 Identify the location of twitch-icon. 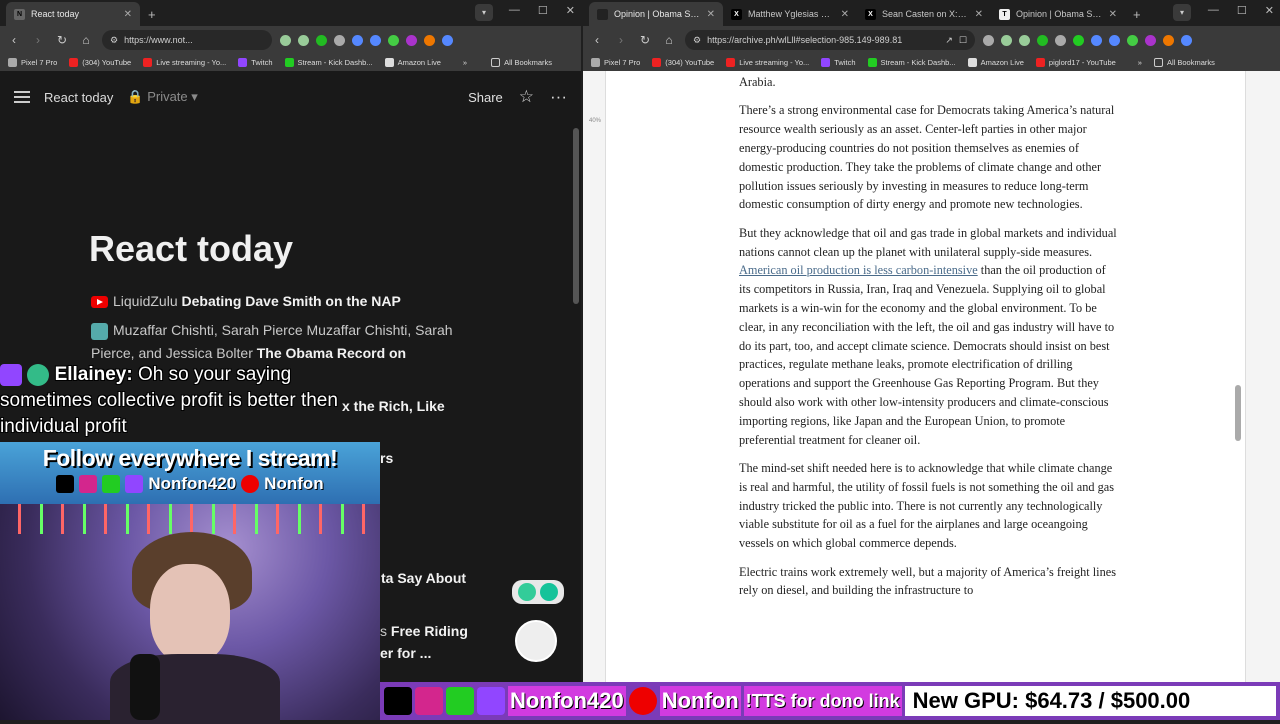
(11, 374).